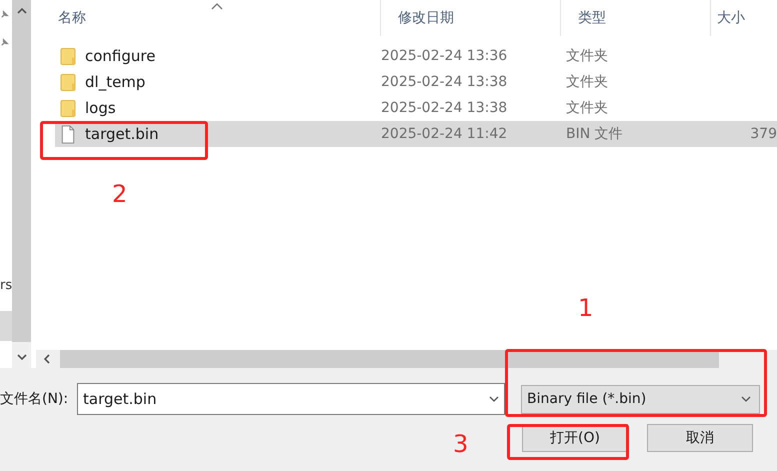 The image size is (777, 471). I want to click on modified-date: 2025-02-24 11:42, so click(444, 134).